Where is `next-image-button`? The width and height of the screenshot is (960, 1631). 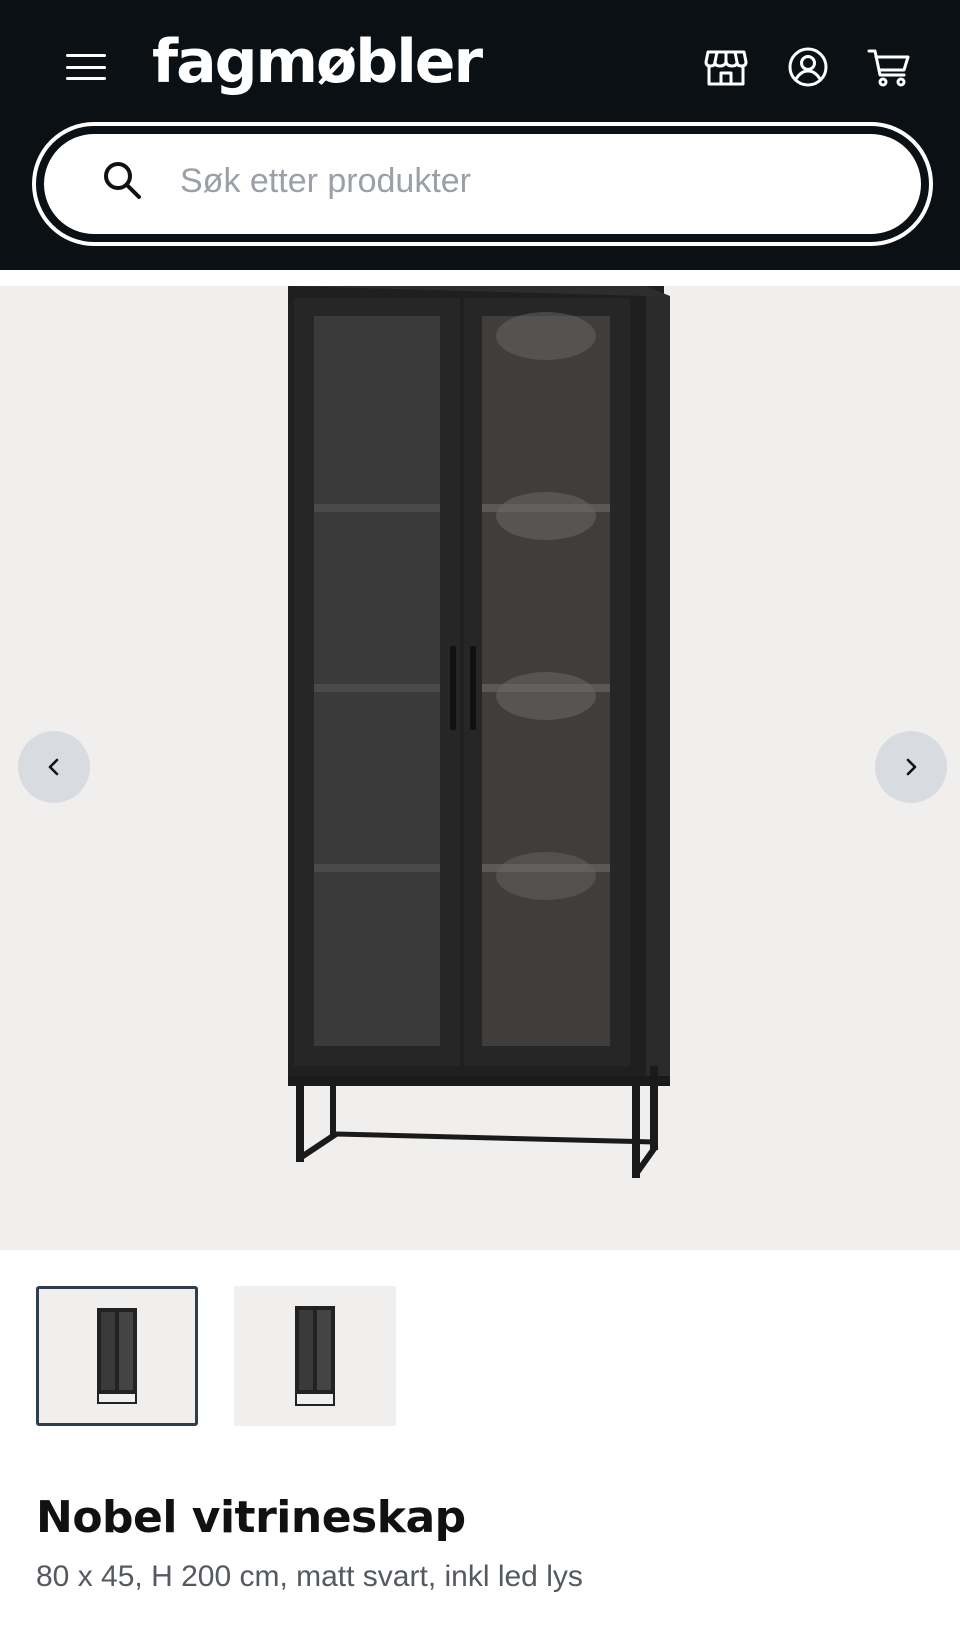
next-image-button is located at coordinates (911, 767).